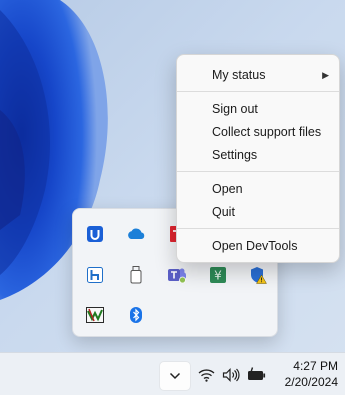 This screenshot has height=395, width=345. Describe the element at coordinates (136, 315) in the screenshot. I see `bluetooth-icon` at that location.